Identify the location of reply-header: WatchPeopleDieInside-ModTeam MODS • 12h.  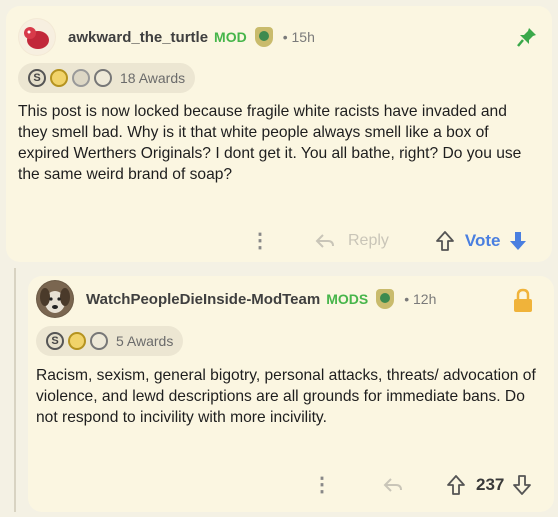
(236, 299).